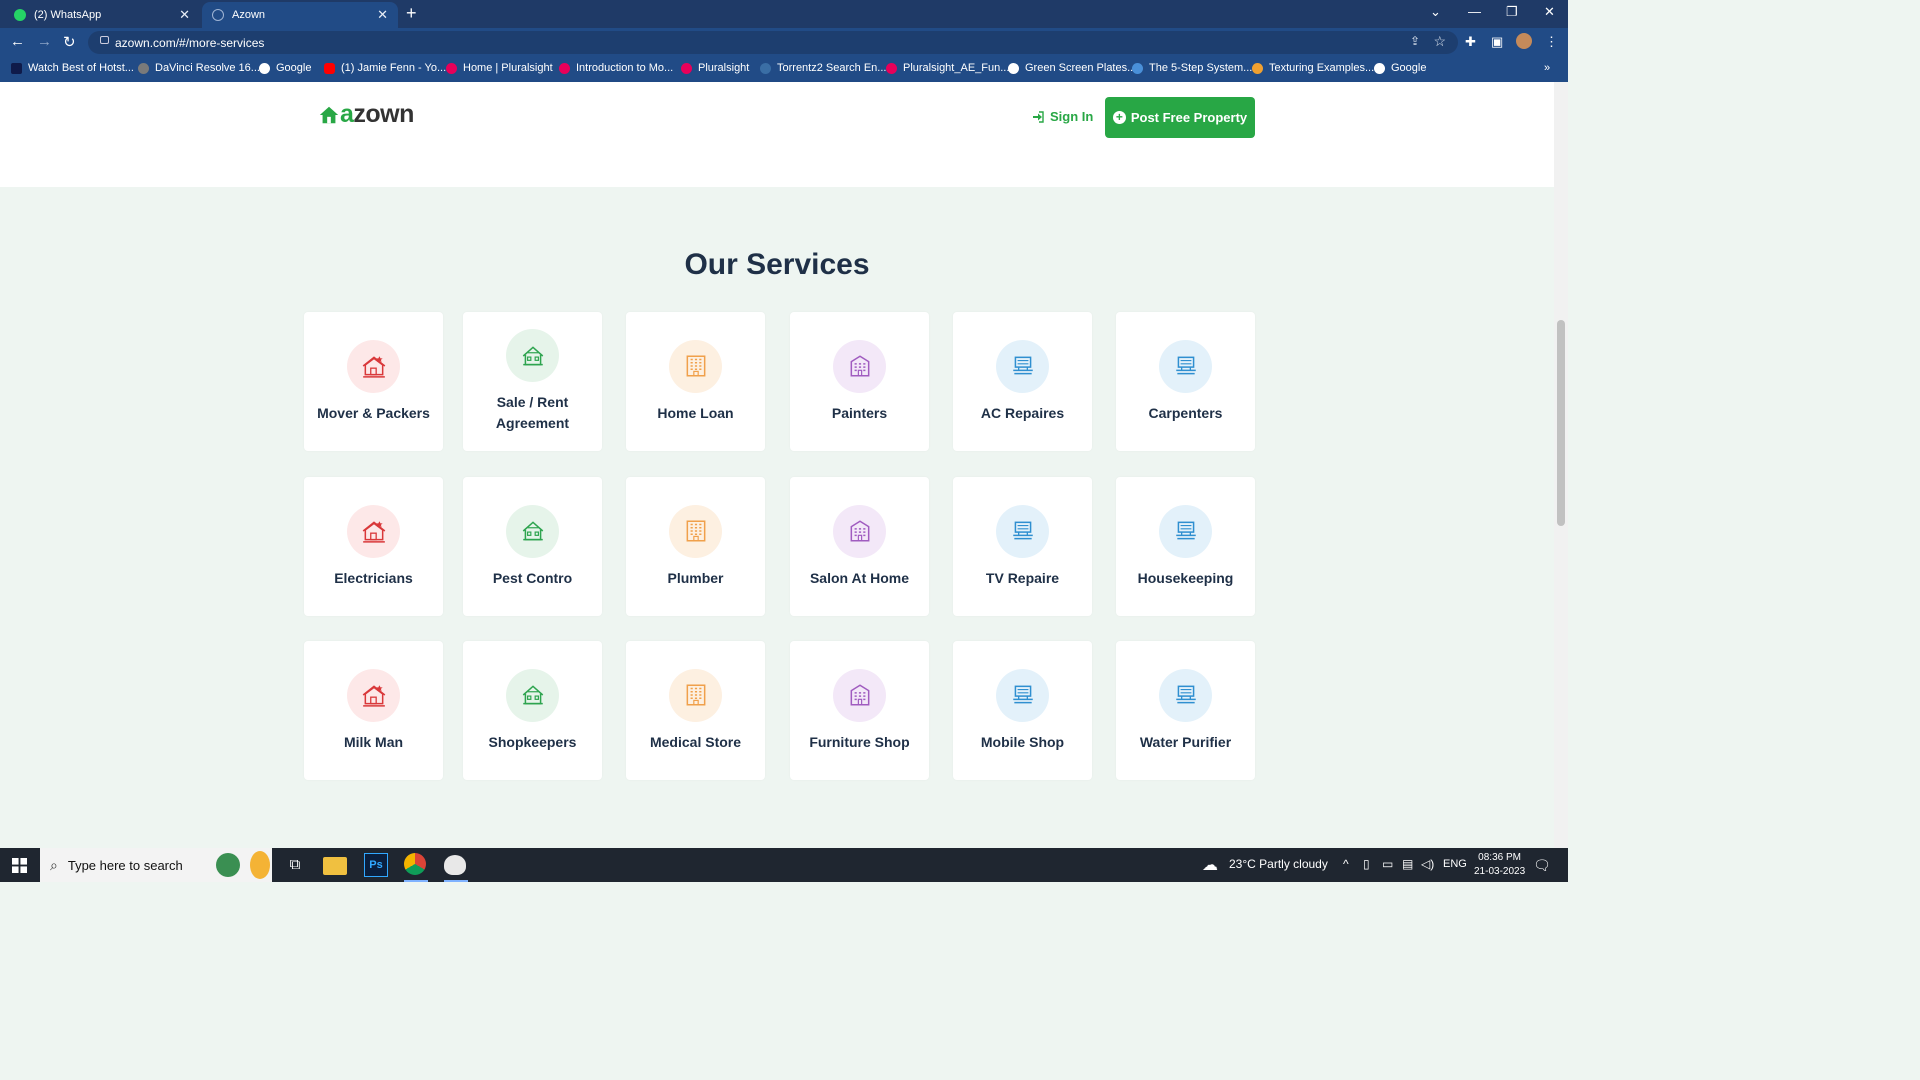  What do you see at coordinates (1415, 41) in the screenshot?
I see `share-icon: ⇪` at bounding box center [1415, 41].